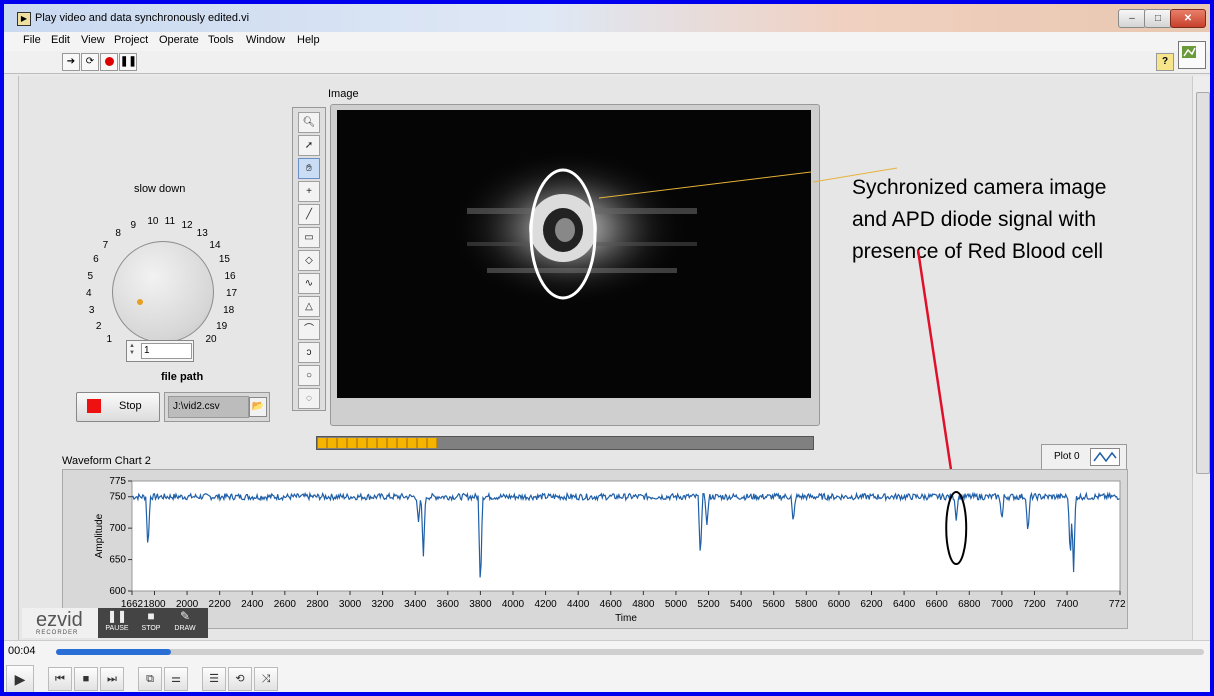 The width and height of the screenshot is (1214, 696). Describe the element at coordinates (285, 604) in the screenshot. I see `x-tick-label: 2600` at that location.